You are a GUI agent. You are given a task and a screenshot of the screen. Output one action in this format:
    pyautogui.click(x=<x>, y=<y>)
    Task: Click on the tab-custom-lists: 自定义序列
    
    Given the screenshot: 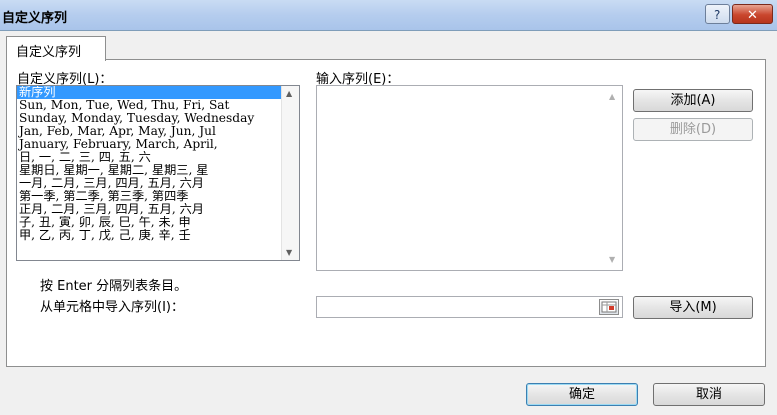 What is the action you would take?
    pyautogui.click(x=56, y=48)
    